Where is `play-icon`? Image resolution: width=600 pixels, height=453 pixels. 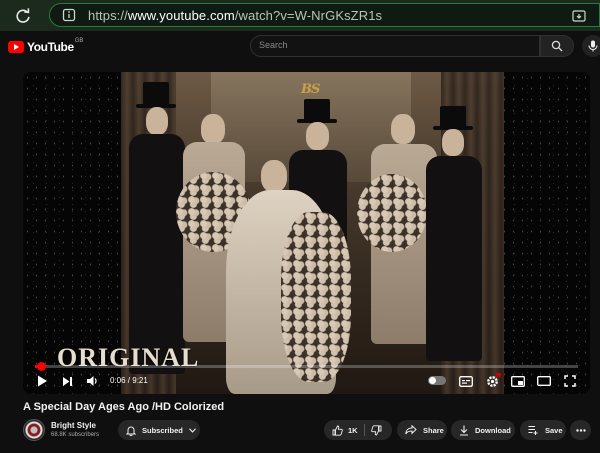 play-icon is located at coordinates (42, 381).